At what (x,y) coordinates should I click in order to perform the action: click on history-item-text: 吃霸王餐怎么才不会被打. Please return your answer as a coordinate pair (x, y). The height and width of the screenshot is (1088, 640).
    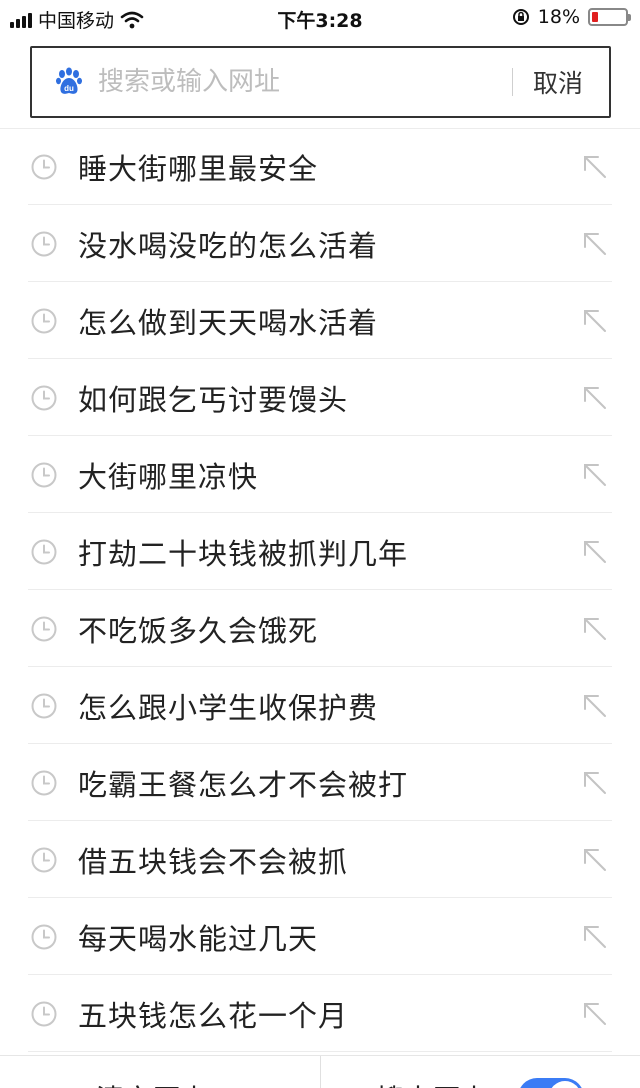
    Looking at the image, I should click on (243, 784).